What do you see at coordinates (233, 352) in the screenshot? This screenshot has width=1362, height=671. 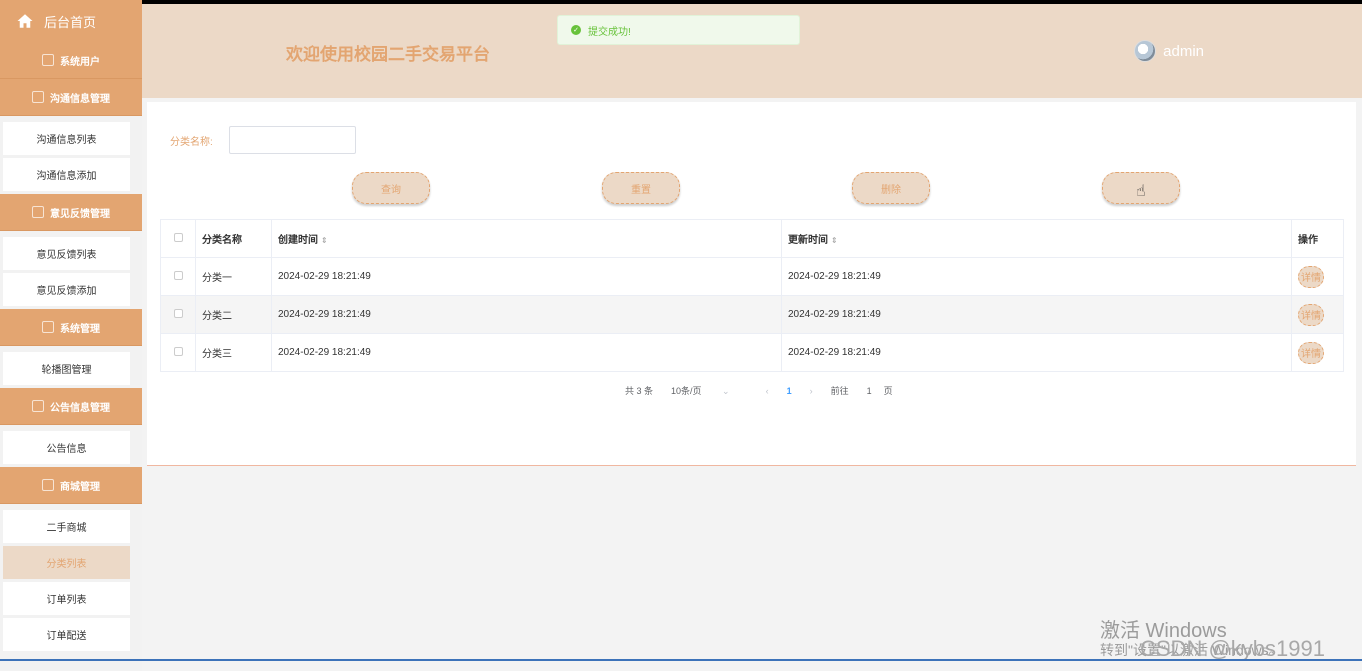 I see `cell-name: 分类三` at bounding box center [233, 352].